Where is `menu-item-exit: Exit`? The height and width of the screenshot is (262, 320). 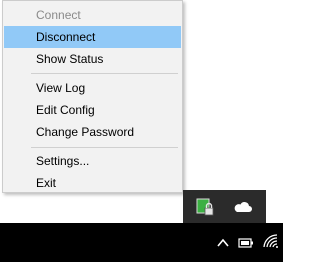 menu-item-exit: Exit is located at coordinates (92, 183).